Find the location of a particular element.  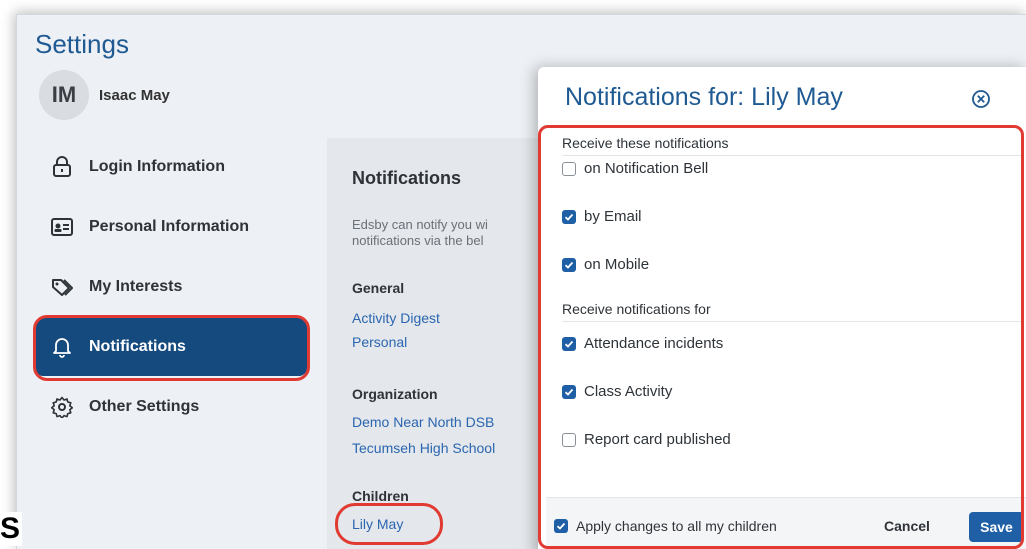

description-line: Edsby can notify you wi is located at coordinates (420, 224).